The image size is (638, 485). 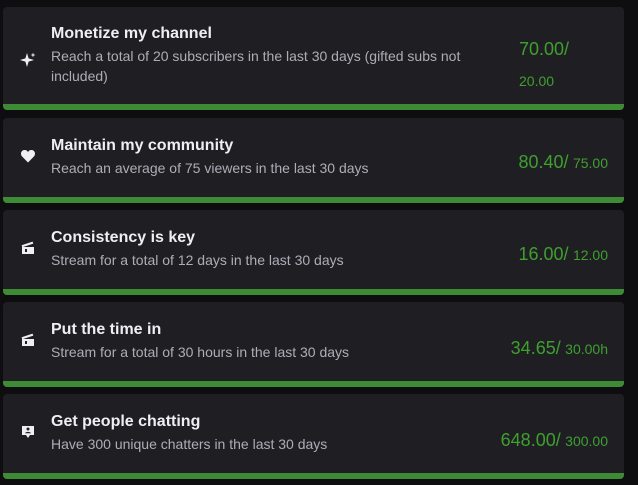 What do you see at coordinates (544, 49) in the screenshot?
I see `goal-current-value: 70.00/` at bounding box center [544, 49].